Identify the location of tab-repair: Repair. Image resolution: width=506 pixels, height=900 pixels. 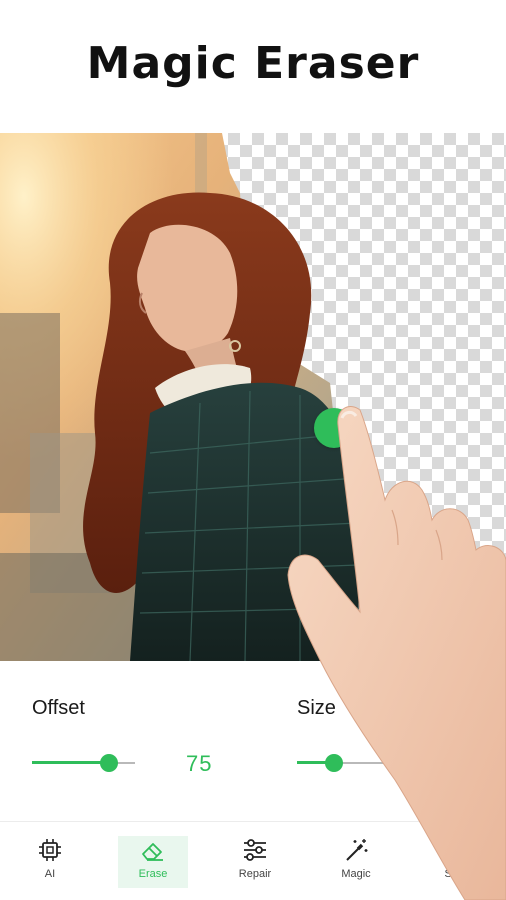
(255, 862).